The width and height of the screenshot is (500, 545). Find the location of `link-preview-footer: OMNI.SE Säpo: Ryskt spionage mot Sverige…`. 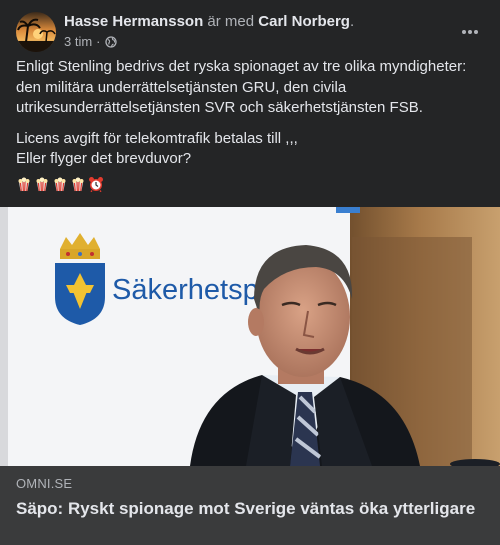

link-preview-footer: OMNI.SE Säpo: Ryskt spionage mot Sverige… is located at coordinates (250, 505).